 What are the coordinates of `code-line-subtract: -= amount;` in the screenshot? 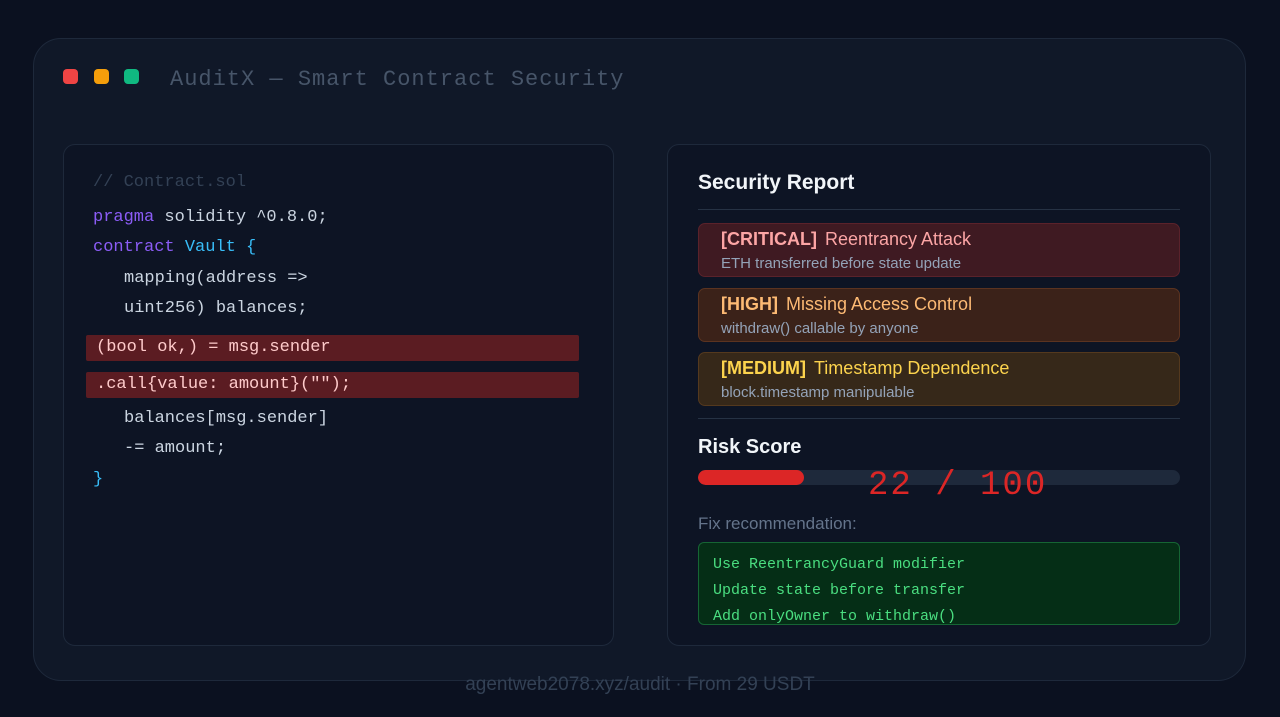 It's located at (175, 448).